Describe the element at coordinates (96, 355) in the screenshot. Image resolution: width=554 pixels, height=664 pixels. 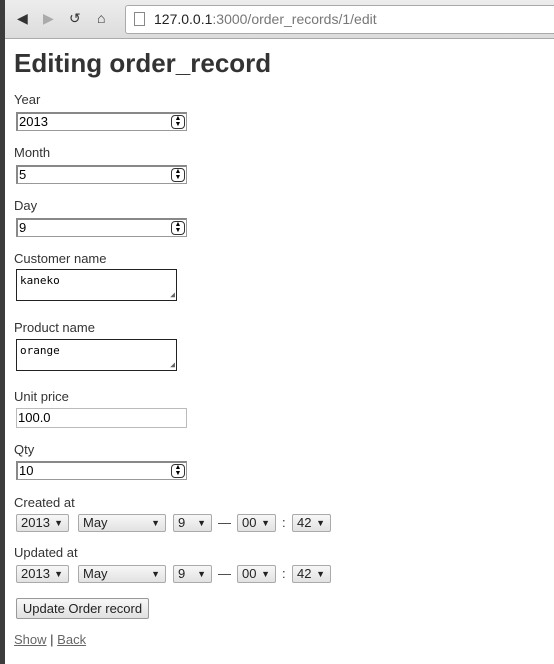
I see `product-name-textarea: orange ◢` at that location.